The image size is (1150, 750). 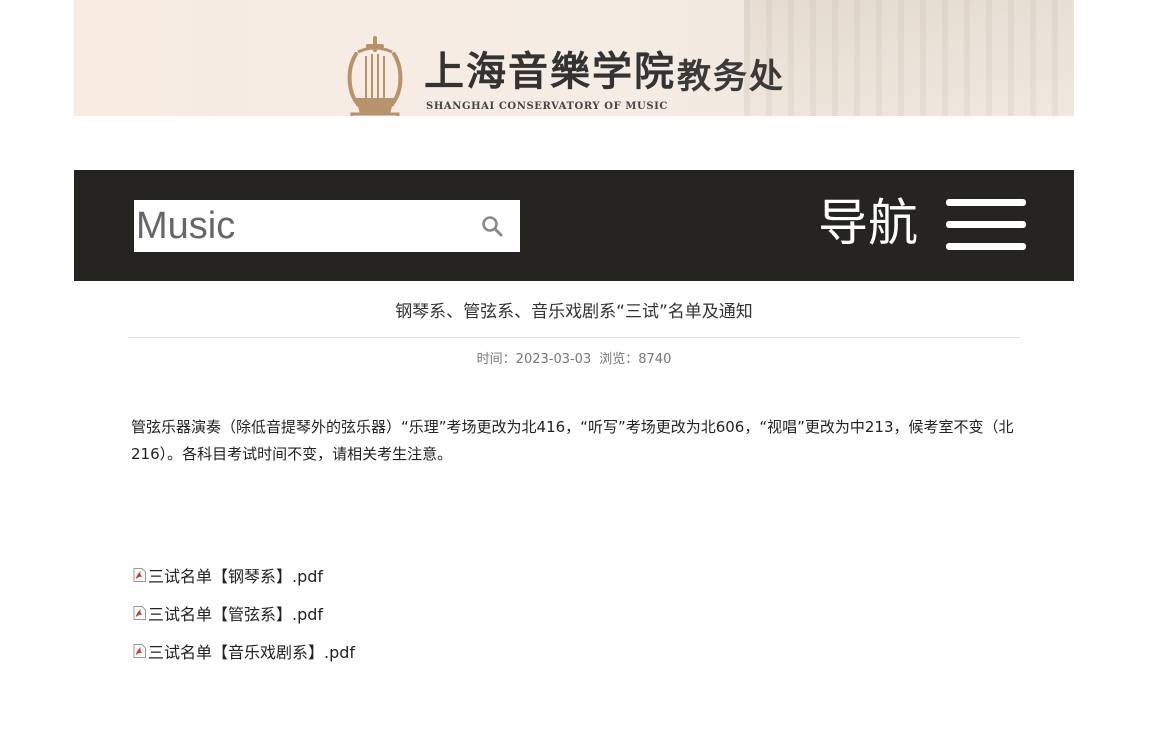 What do you see at coordinates (731, 77) in the screenshot?
I see `office-title: 教务处` at bounding box center [731, 77].